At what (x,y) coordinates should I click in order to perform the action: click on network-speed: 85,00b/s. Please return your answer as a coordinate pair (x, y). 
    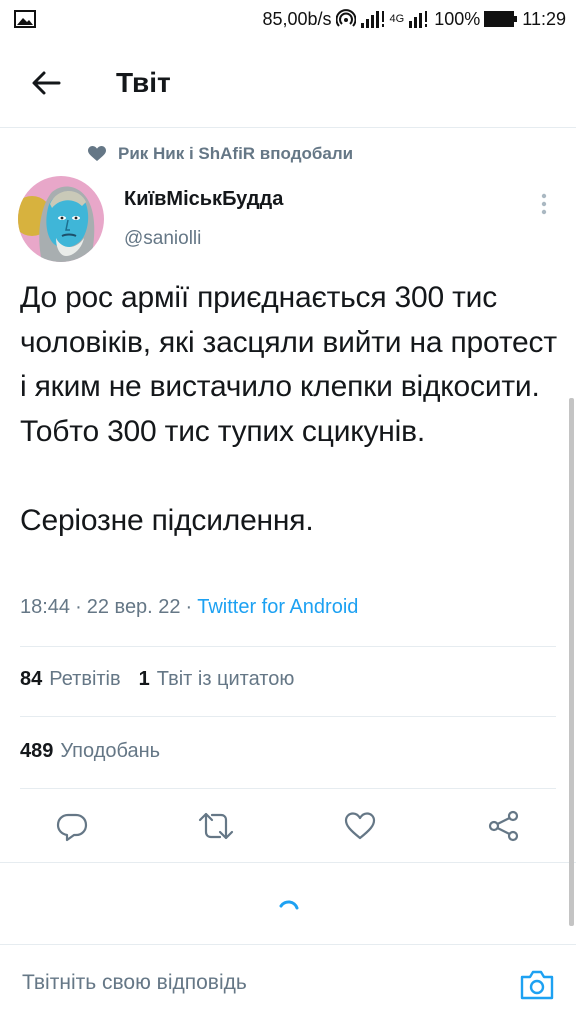
    Looking at the image, I should click on (297, 18).